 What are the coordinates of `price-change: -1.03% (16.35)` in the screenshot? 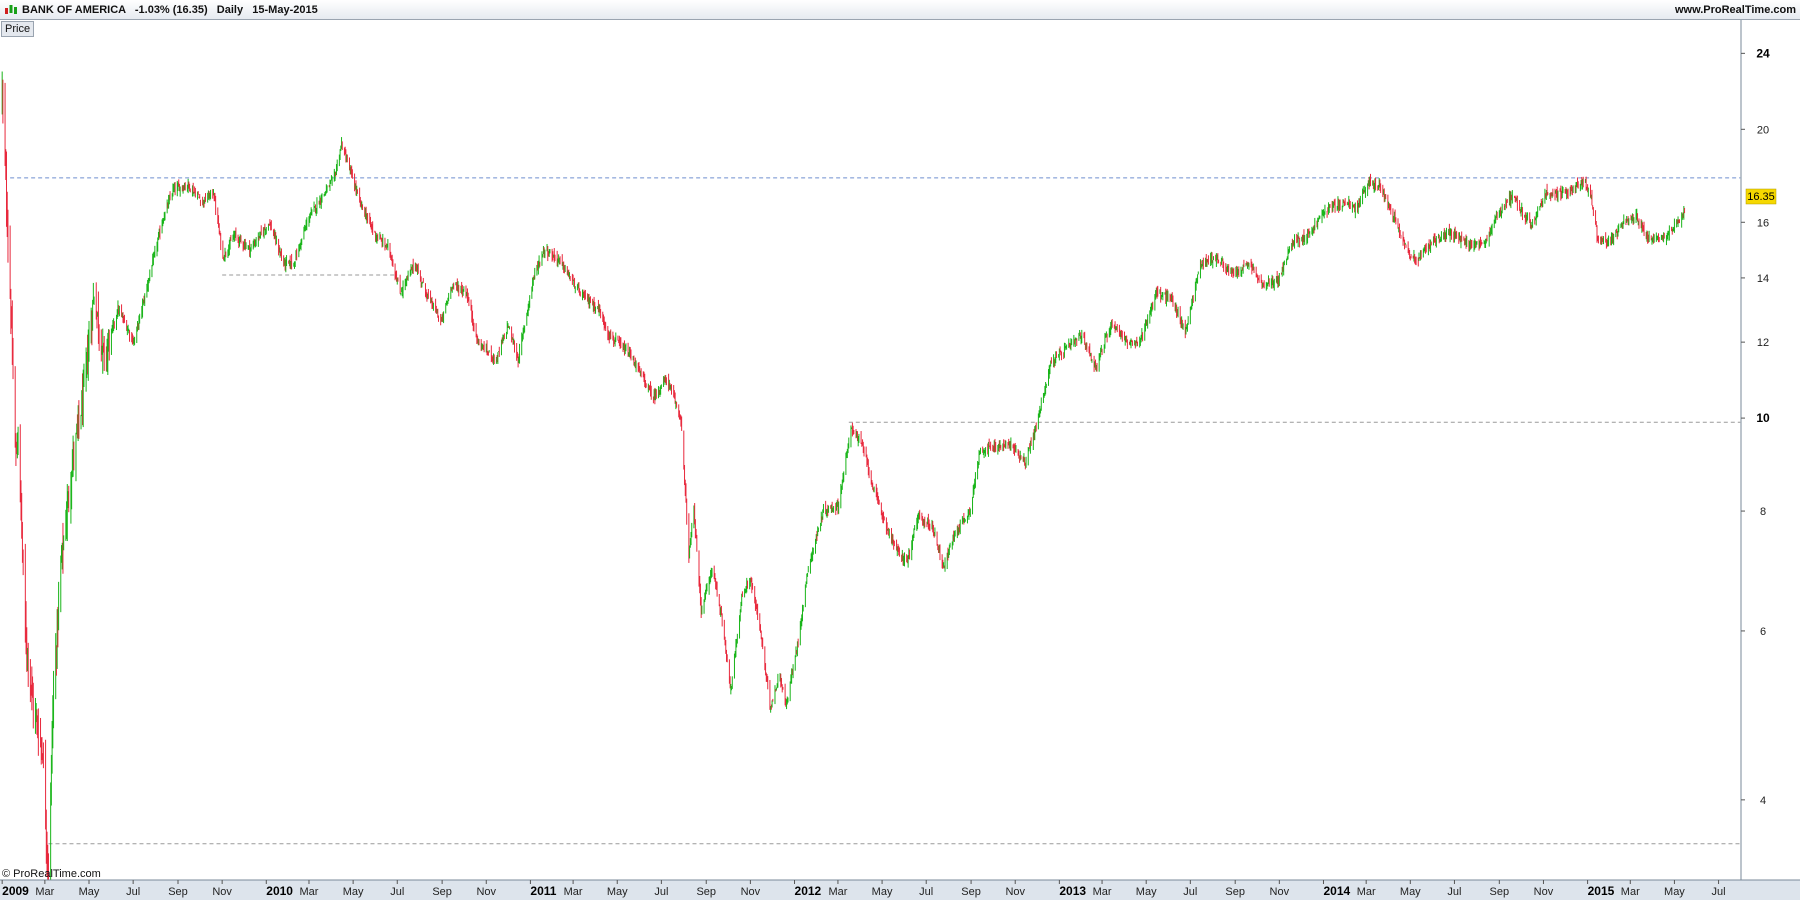 It's located at (171, 10).